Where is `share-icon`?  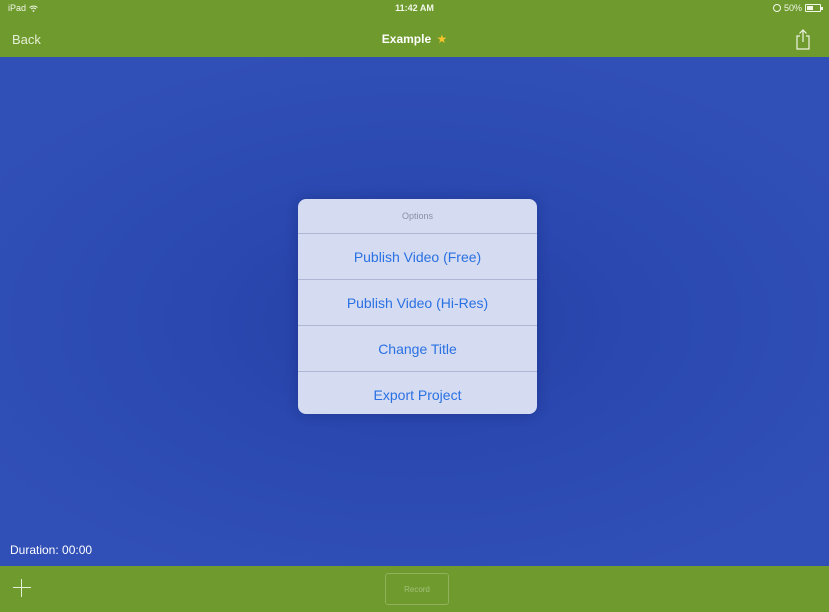
share-icon is located at coordinates (803, 39).